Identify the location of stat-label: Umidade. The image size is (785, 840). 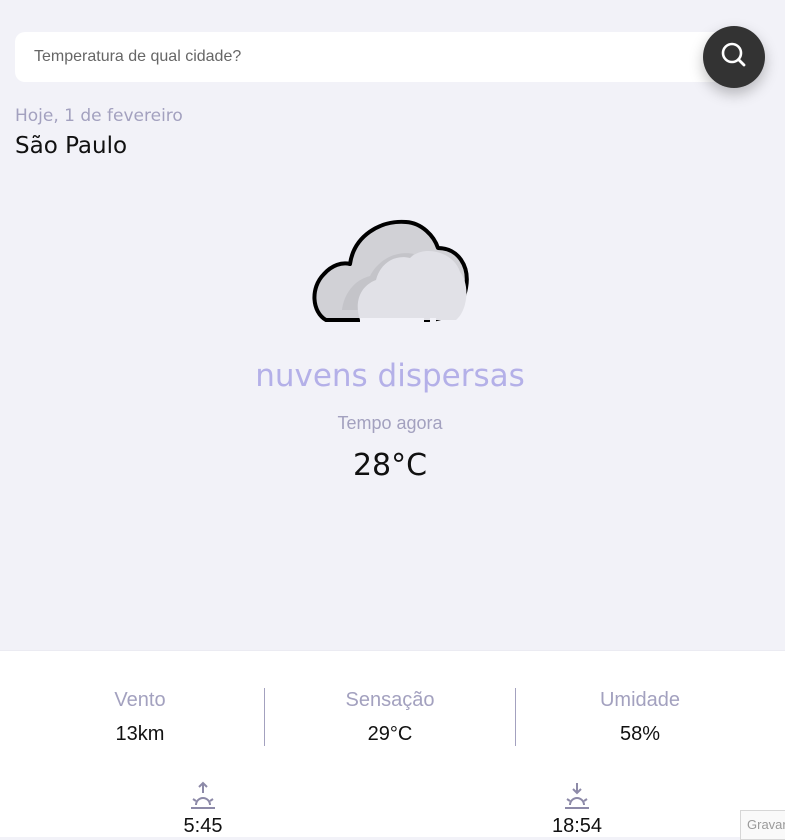
(640, 700).